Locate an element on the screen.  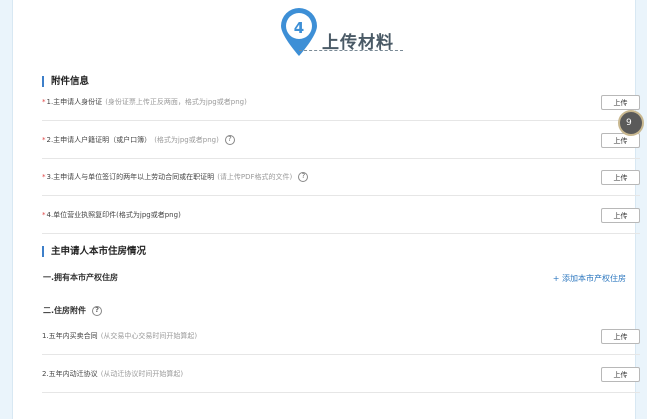
housing-attachment-label: 2.五年内动迁协议 is located at coordinates (70, 373).